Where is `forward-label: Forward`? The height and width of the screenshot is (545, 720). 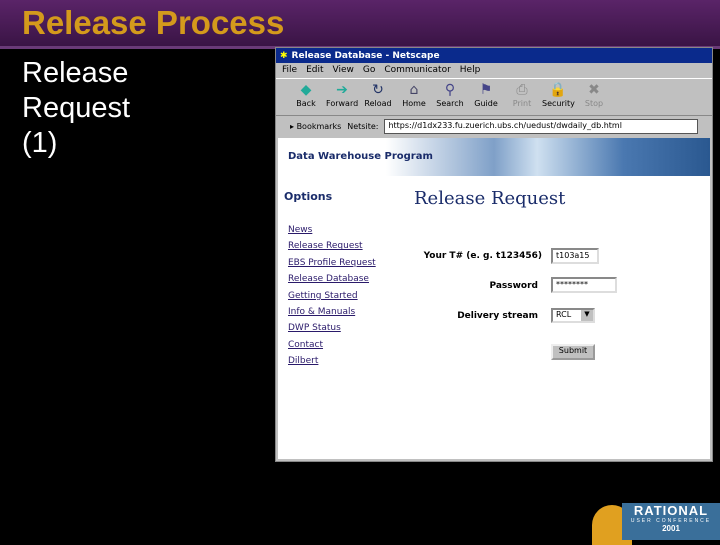
forward-label: Forward is located at coordinates (342, 103).